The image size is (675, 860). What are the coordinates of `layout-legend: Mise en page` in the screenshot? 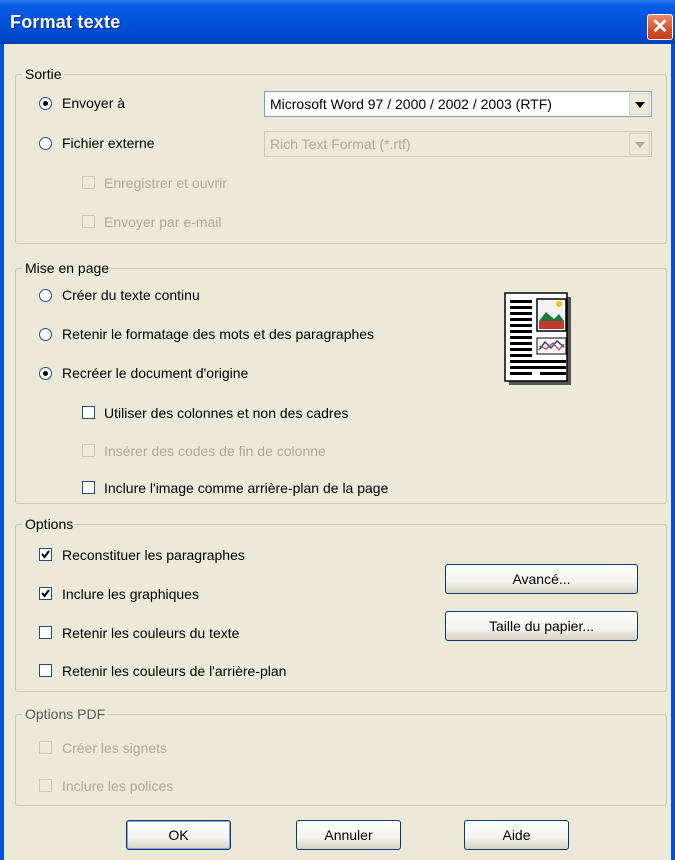 It's located at (67, 268).